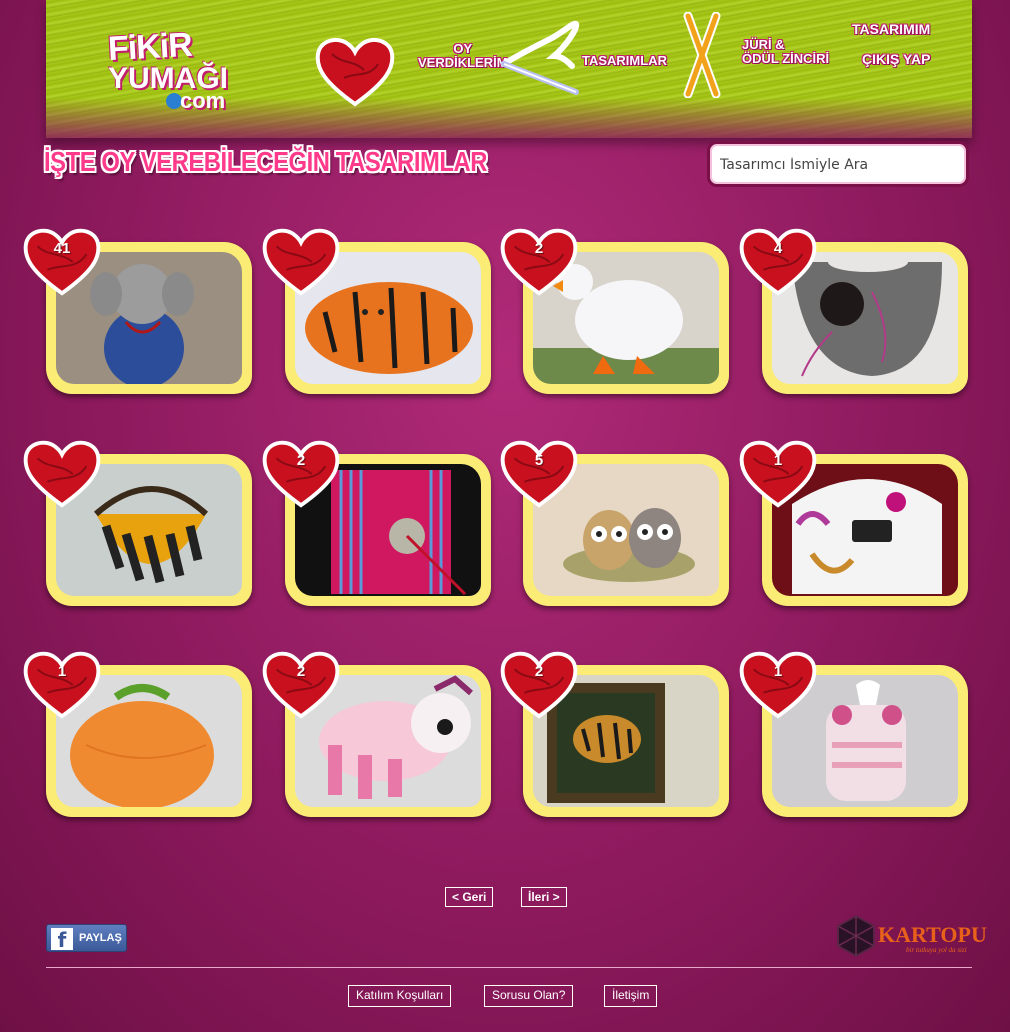 The height and width of the screenshot is (1032, 1010). Describe the element at coordinates (62, 940) in the screenshot. I see `facebook-icon: f` at that location.